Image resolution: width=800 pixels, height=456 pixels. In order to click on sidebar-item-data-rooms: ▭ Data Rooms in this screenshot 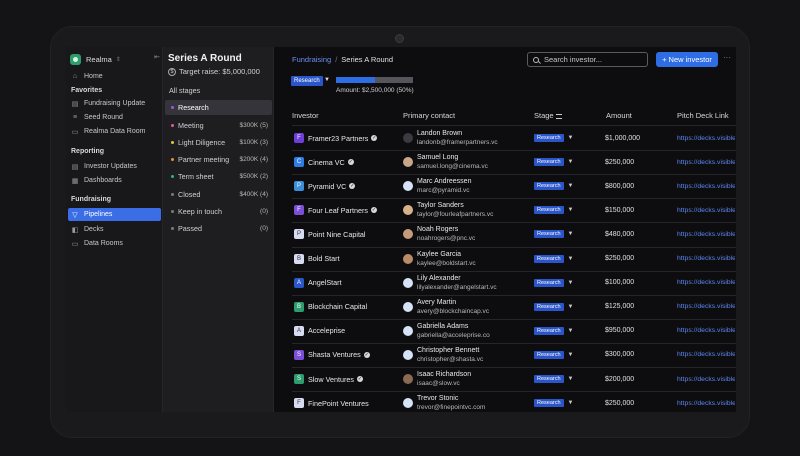, I will do `click(114, 243)`.